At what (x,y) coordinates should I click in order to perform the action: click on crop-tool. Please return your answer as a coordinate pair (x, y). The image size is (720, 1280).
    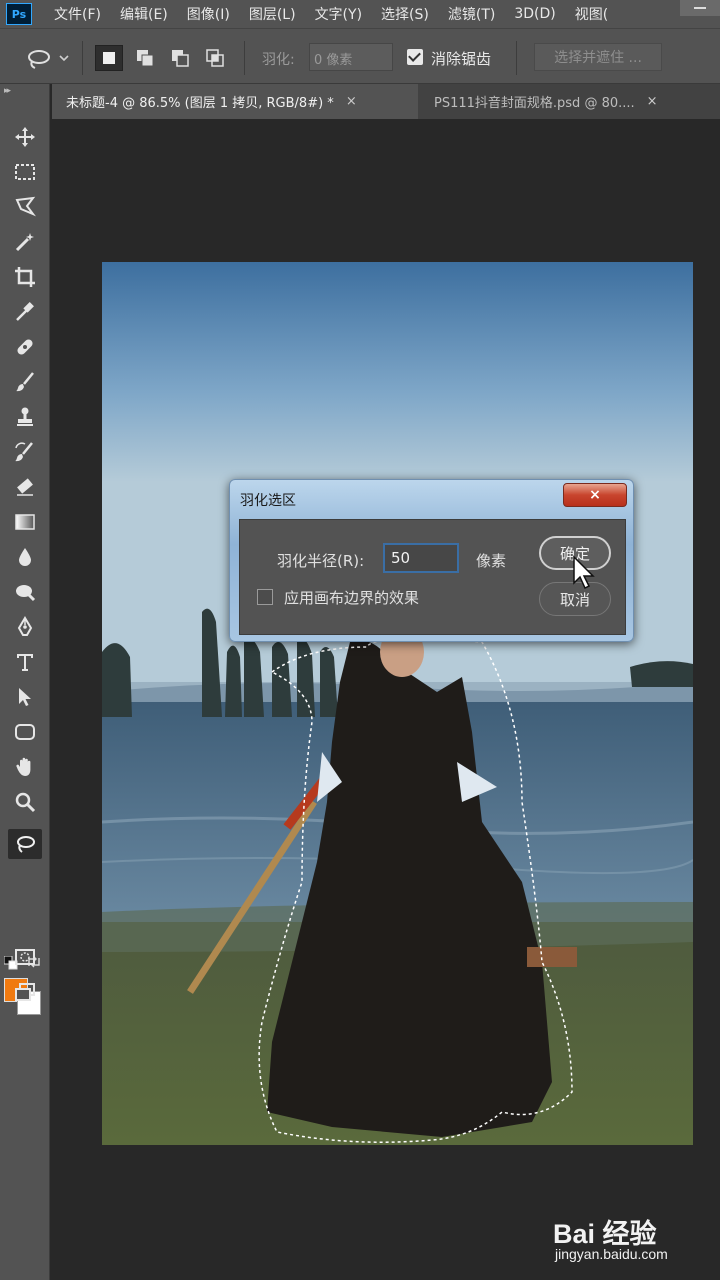
    Looking at the image, I should click on (25, 277).